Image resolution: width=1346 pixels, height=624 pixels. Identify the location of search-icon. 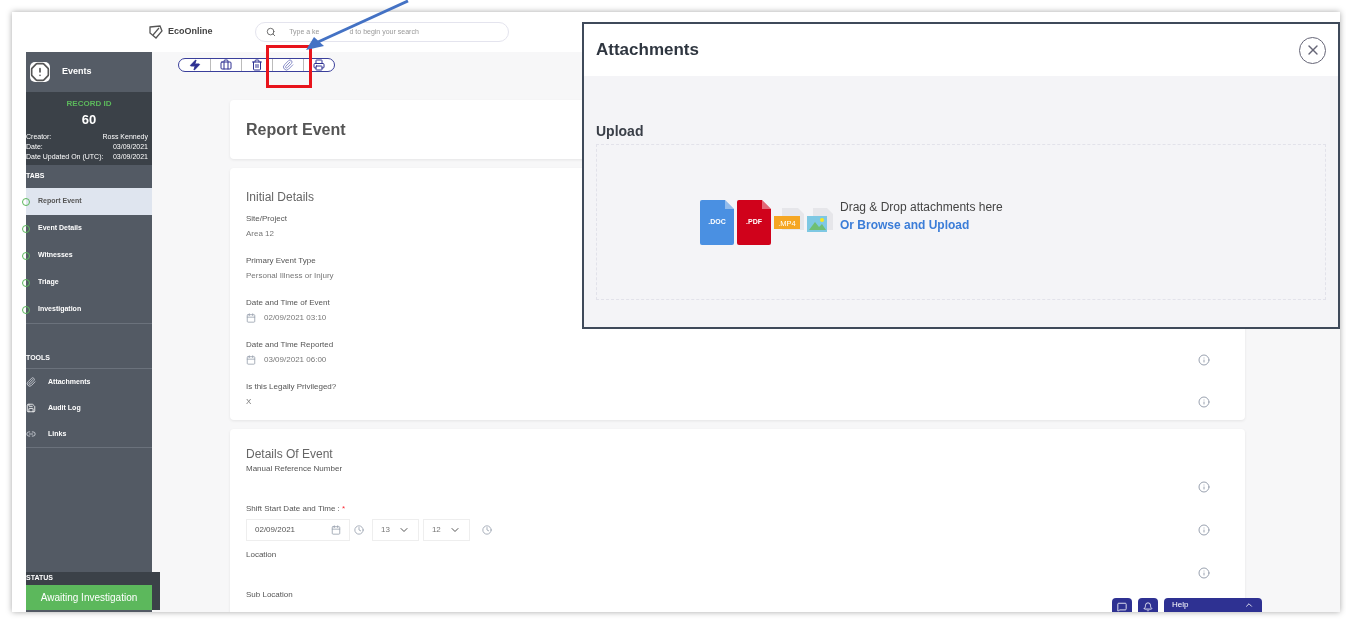
(270, 32).